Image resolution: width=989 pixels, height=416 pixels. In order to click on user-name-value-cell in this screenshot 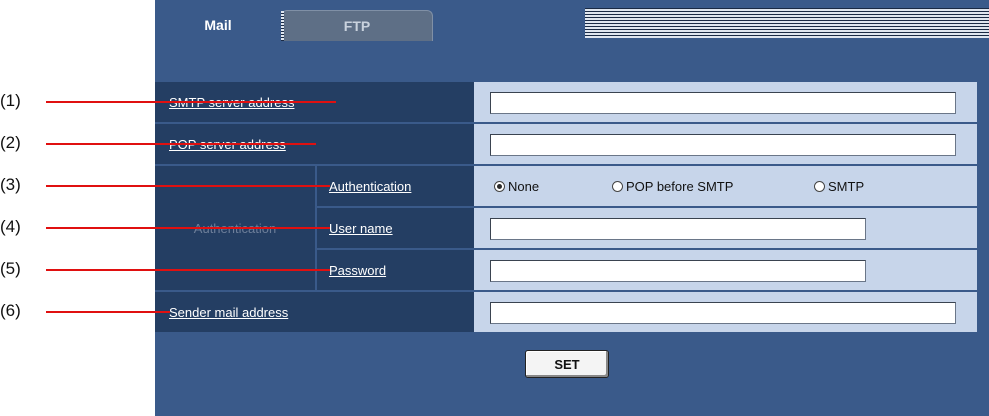, I will do `click(725, 228)`.